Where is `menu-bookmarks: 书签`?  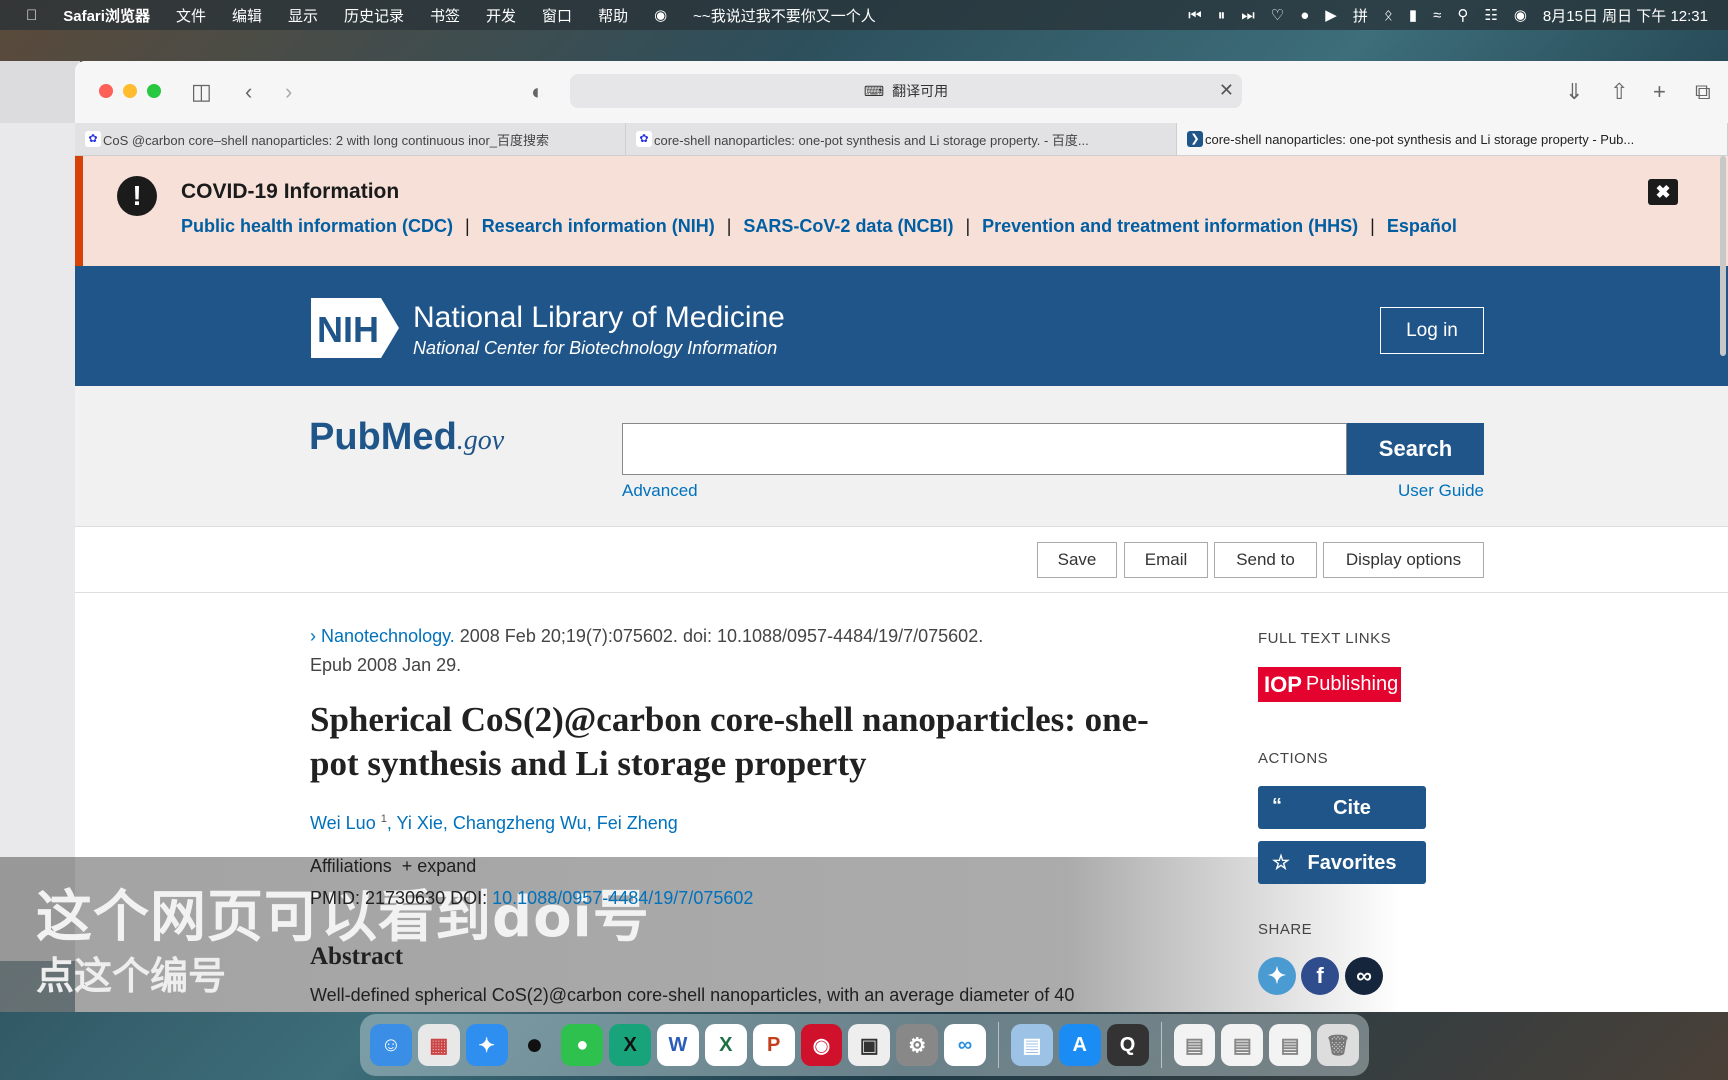 menu-bookmarks: 书签 is located at coordinates (445, 15).